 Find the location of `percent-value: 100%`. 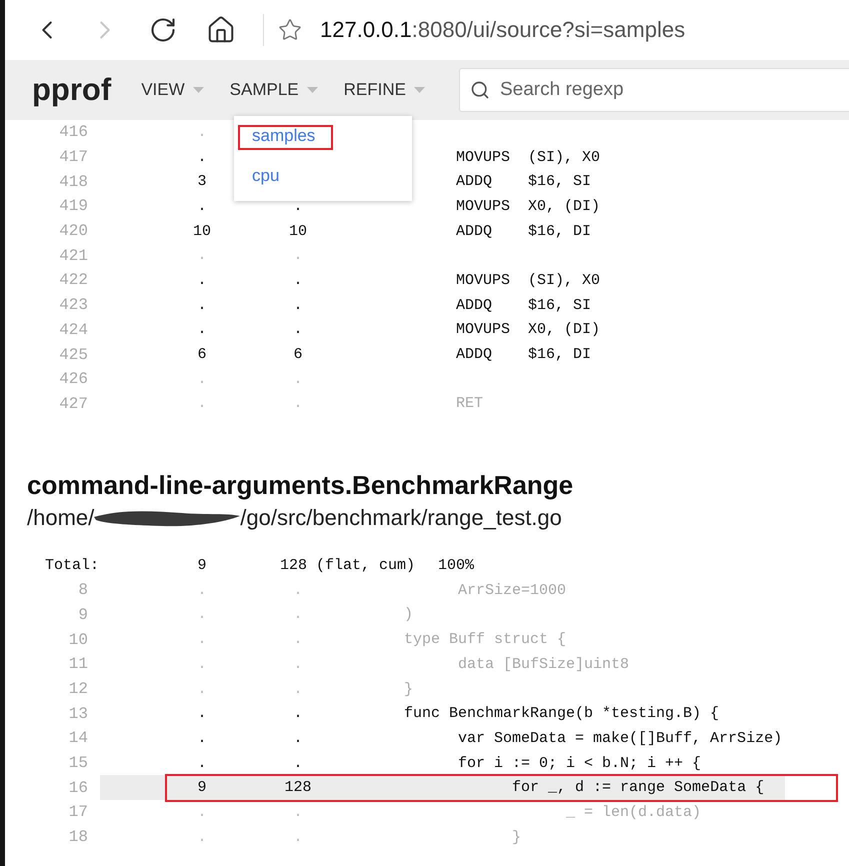

percent-value: 100% is located at coordinates (457, 565).